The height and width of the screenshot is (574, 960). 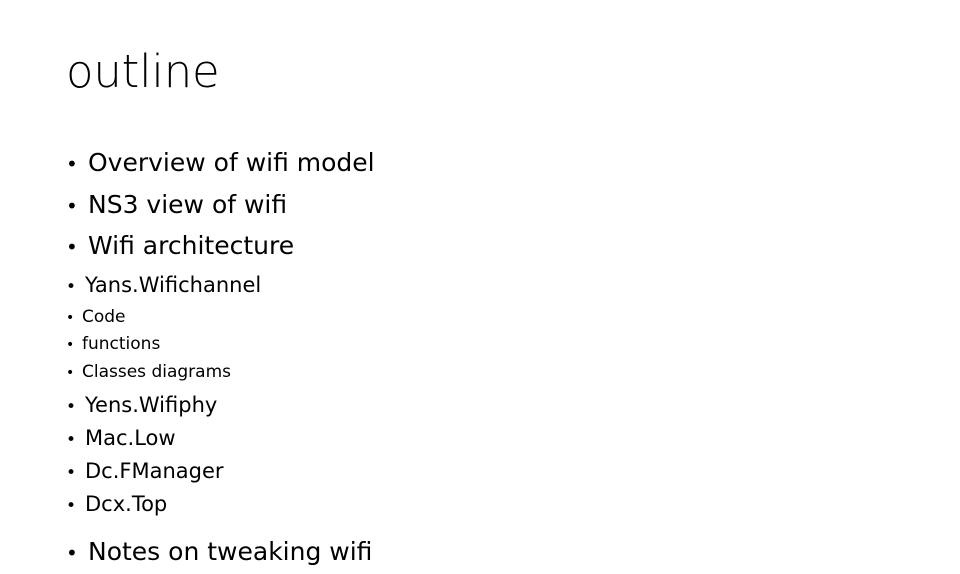 What do you see at coordinates (156, 371) in the screenshot?
I see `list-item-label: Classes diagrams` at bounding box center [156, 371].